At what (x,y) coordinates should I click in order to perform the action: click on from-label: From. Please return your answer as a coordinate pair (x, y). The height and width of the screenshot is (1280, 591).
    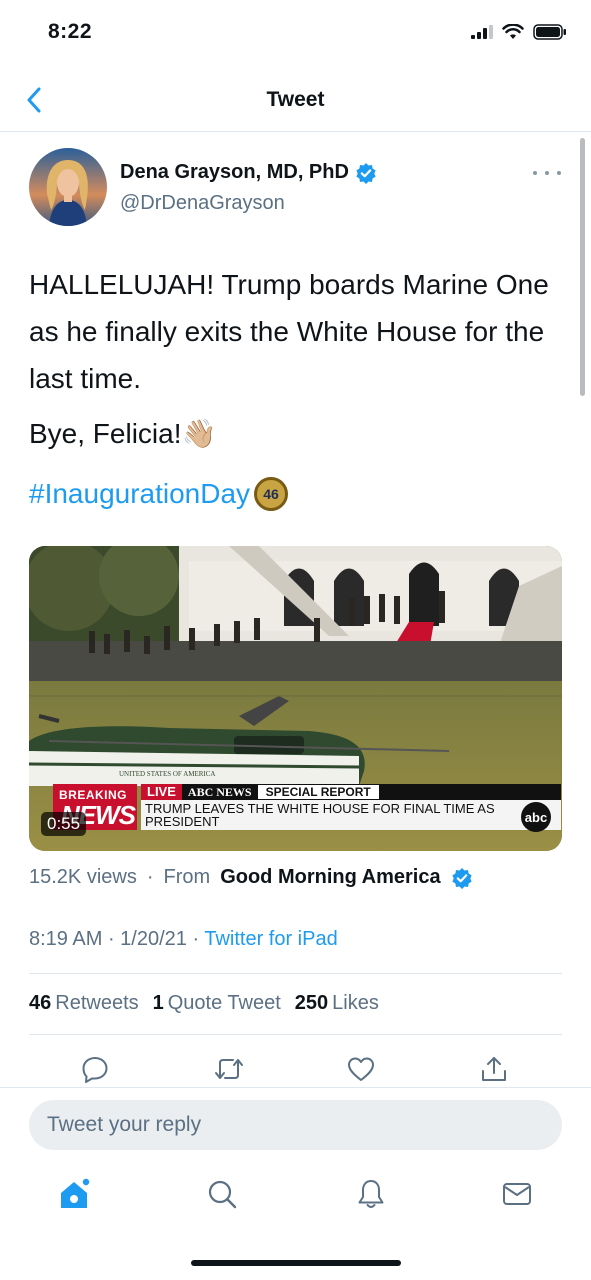
    Looking at the image, I should click on (187, 877).